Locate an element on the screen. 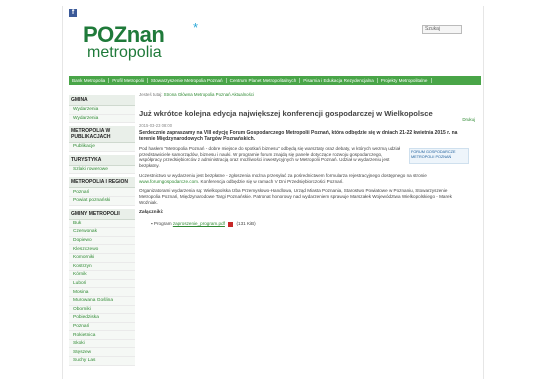  sidebar-item: Buk is located at coordinates (102, 224).